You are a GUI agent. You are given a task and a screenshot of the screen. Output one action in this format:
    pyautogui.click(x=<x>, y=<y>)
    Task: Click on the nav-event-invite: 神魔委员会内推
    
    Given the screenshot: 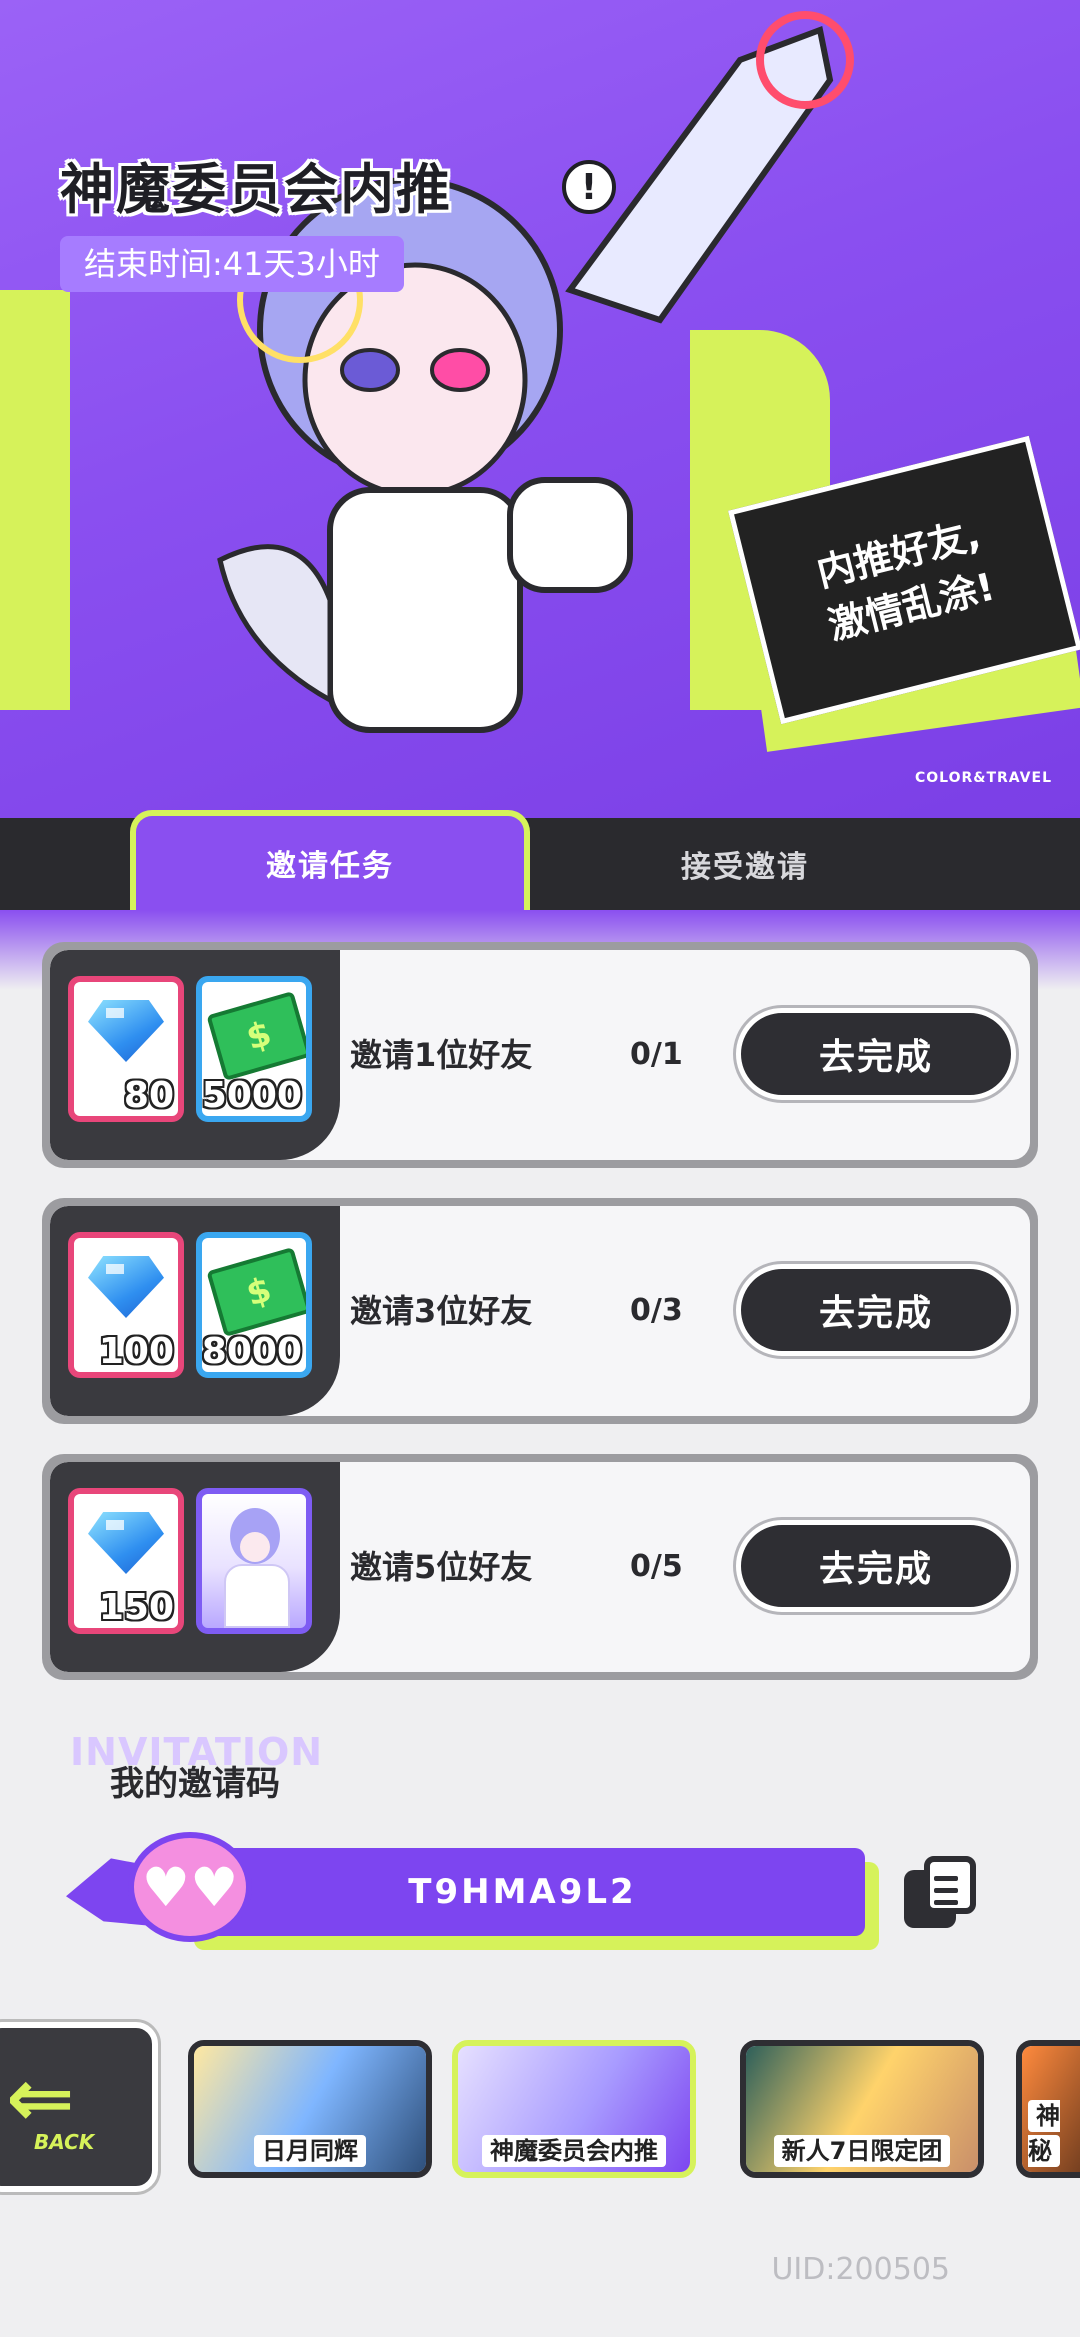 What is the action you would take?
    pyautogui.click(x=574, y=2109)
    